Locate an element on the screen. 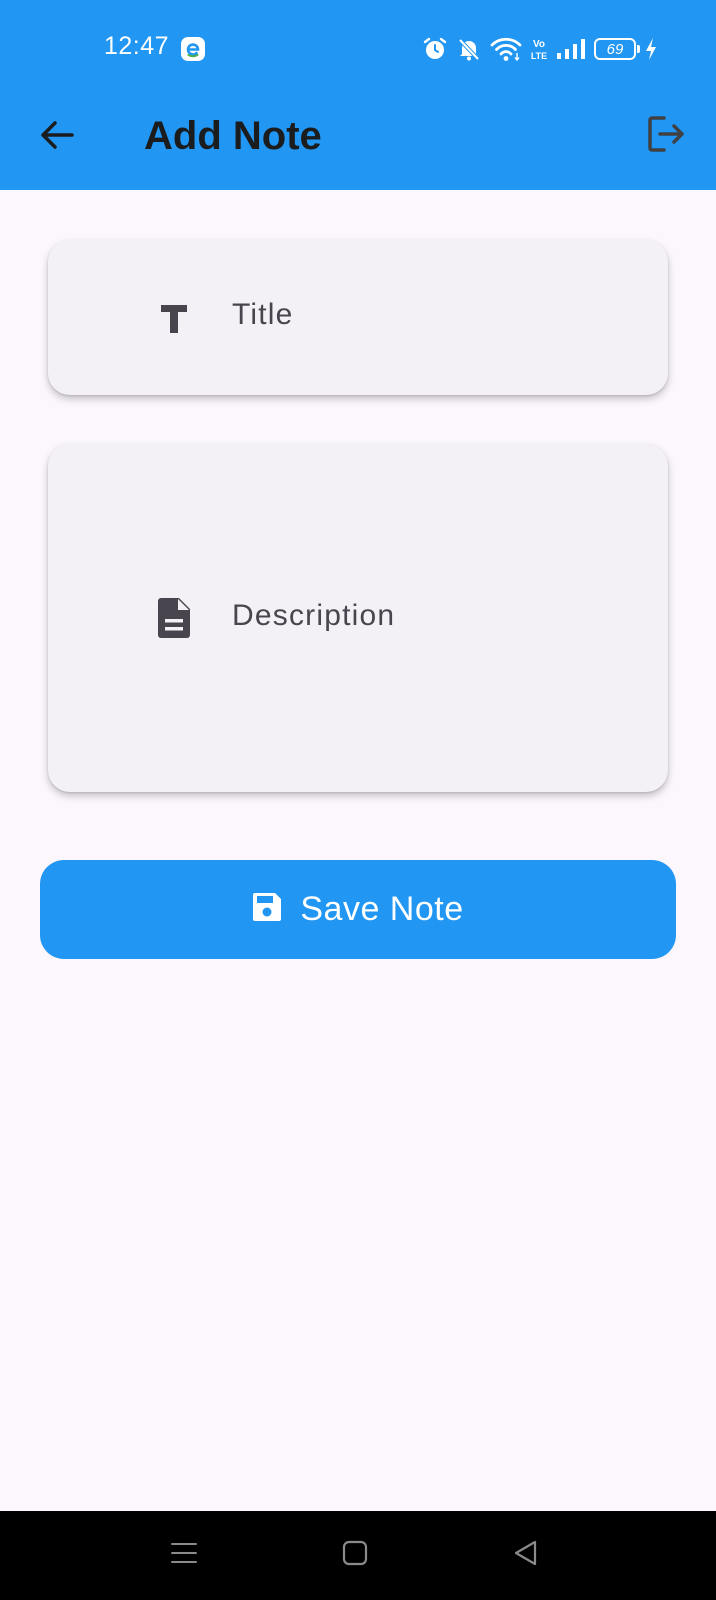 Image resolution: width=716 pixels, height=1600 pixels. charging-icon is located at coordinates (651, 49).